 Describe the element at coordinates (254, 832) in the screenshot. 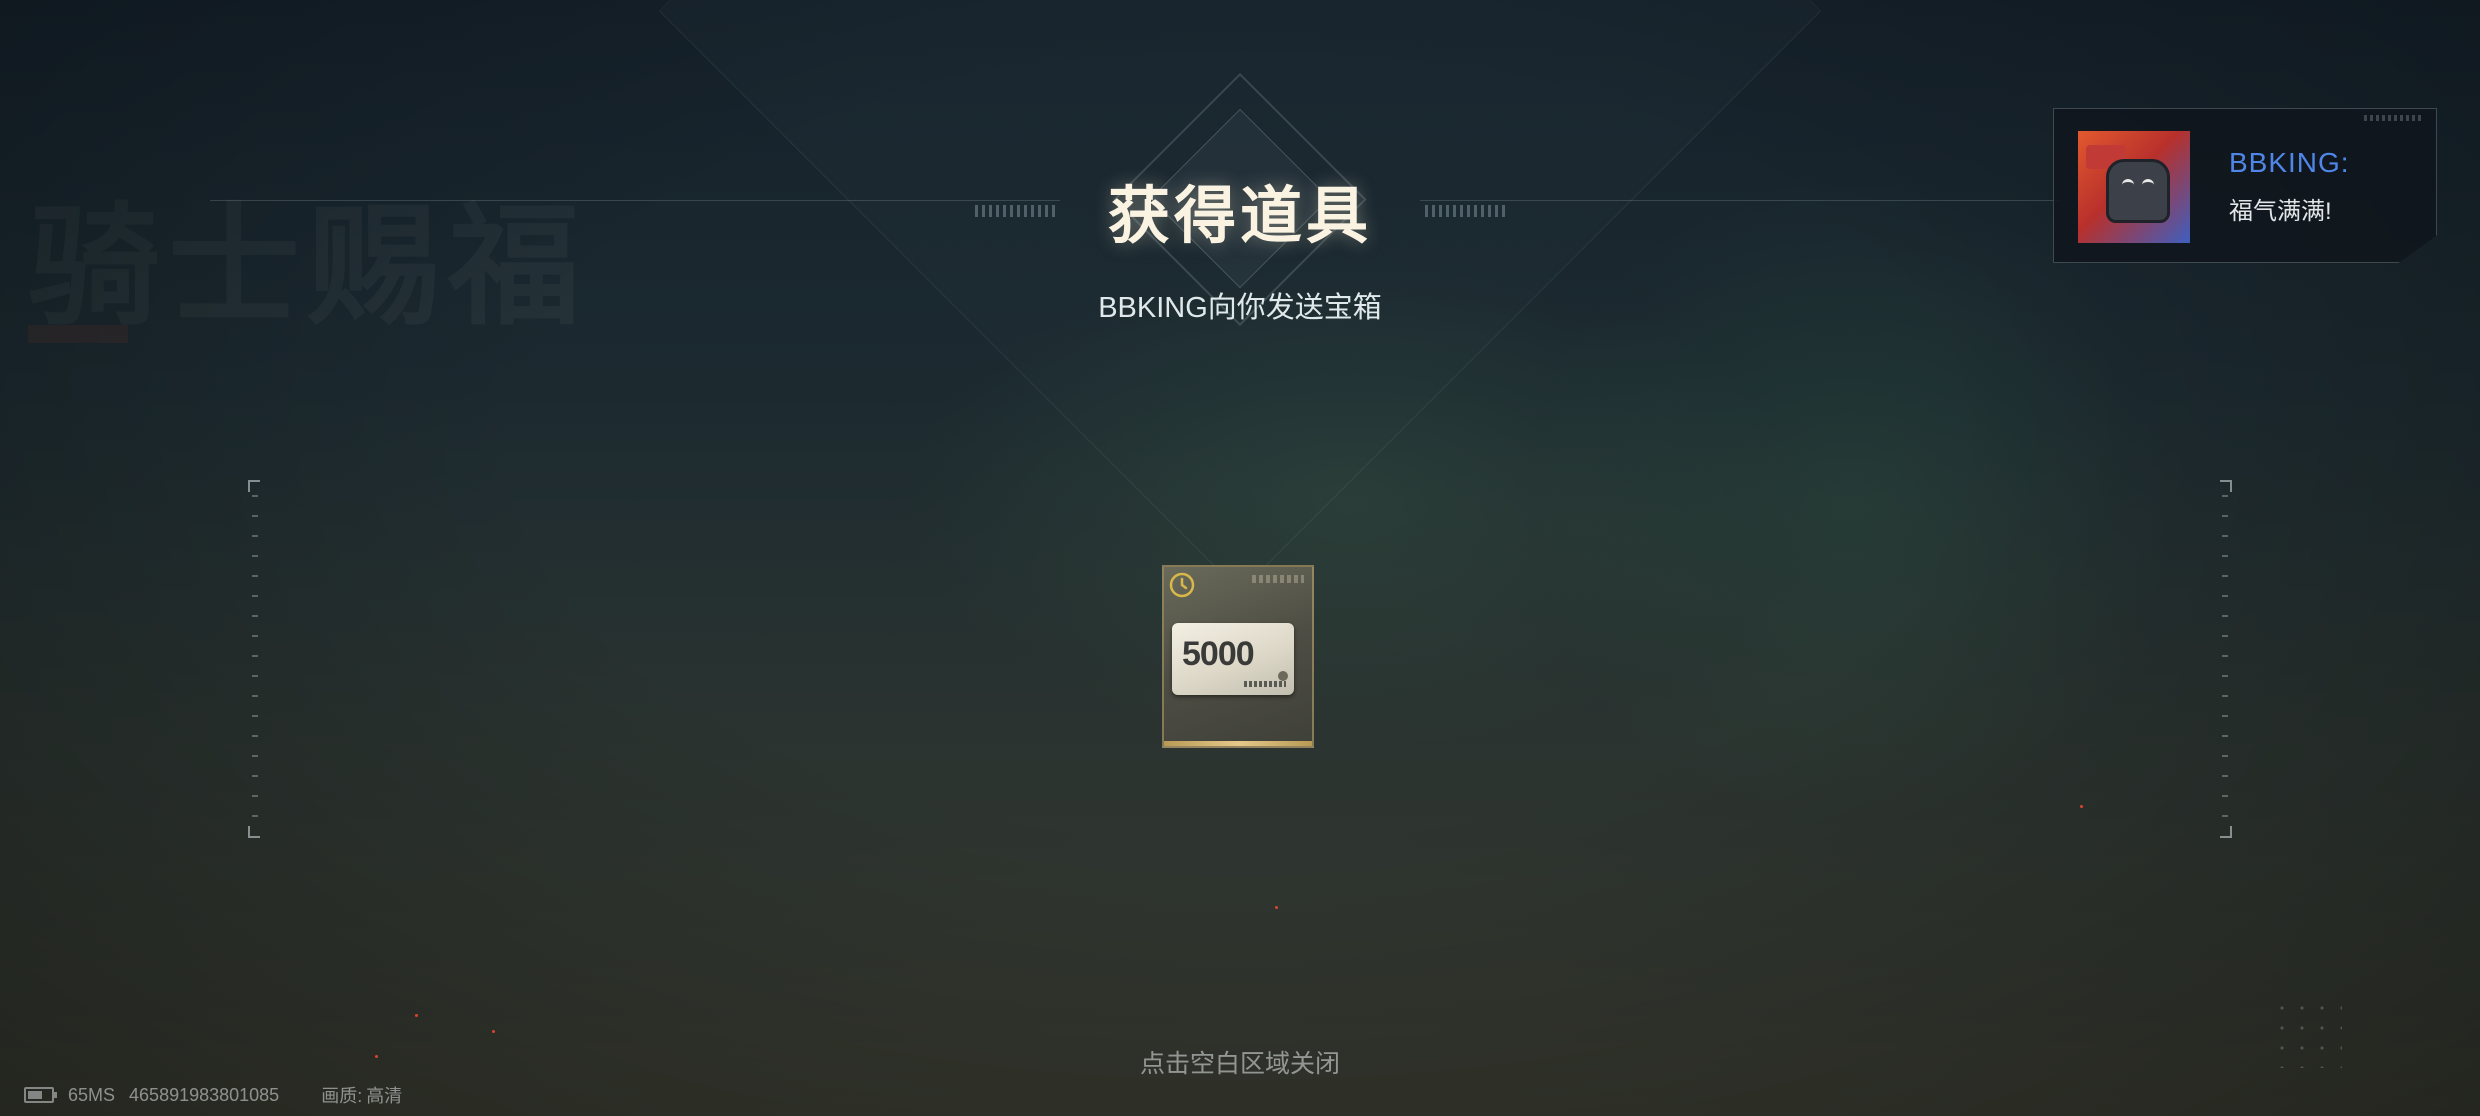

I see `frame-corner-bottom-left` at that location.